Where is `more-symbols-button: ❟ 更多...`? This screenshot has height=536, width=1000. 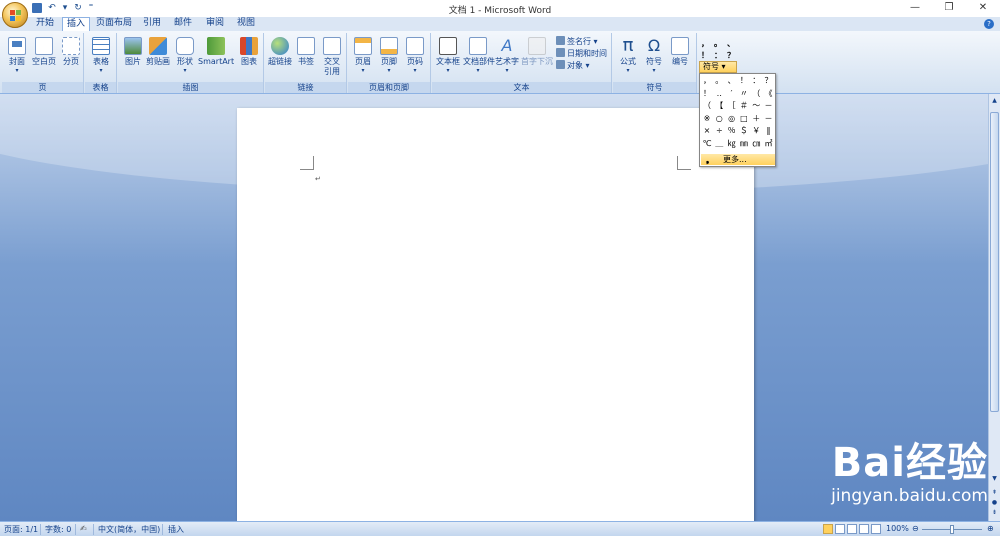 more-symbols-button: ❟ 更多... is located at coordinates (738, 159).